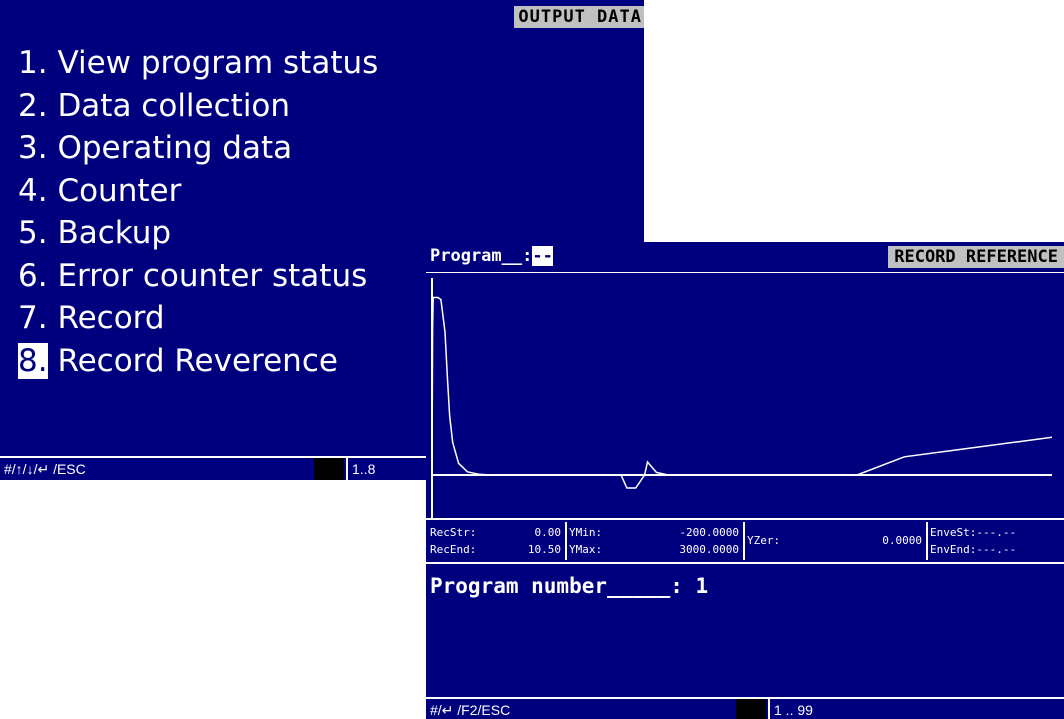  Describe the element at coordinates (33, 63) in the screenshot. I see `menu-item-number: 1.` at that location.